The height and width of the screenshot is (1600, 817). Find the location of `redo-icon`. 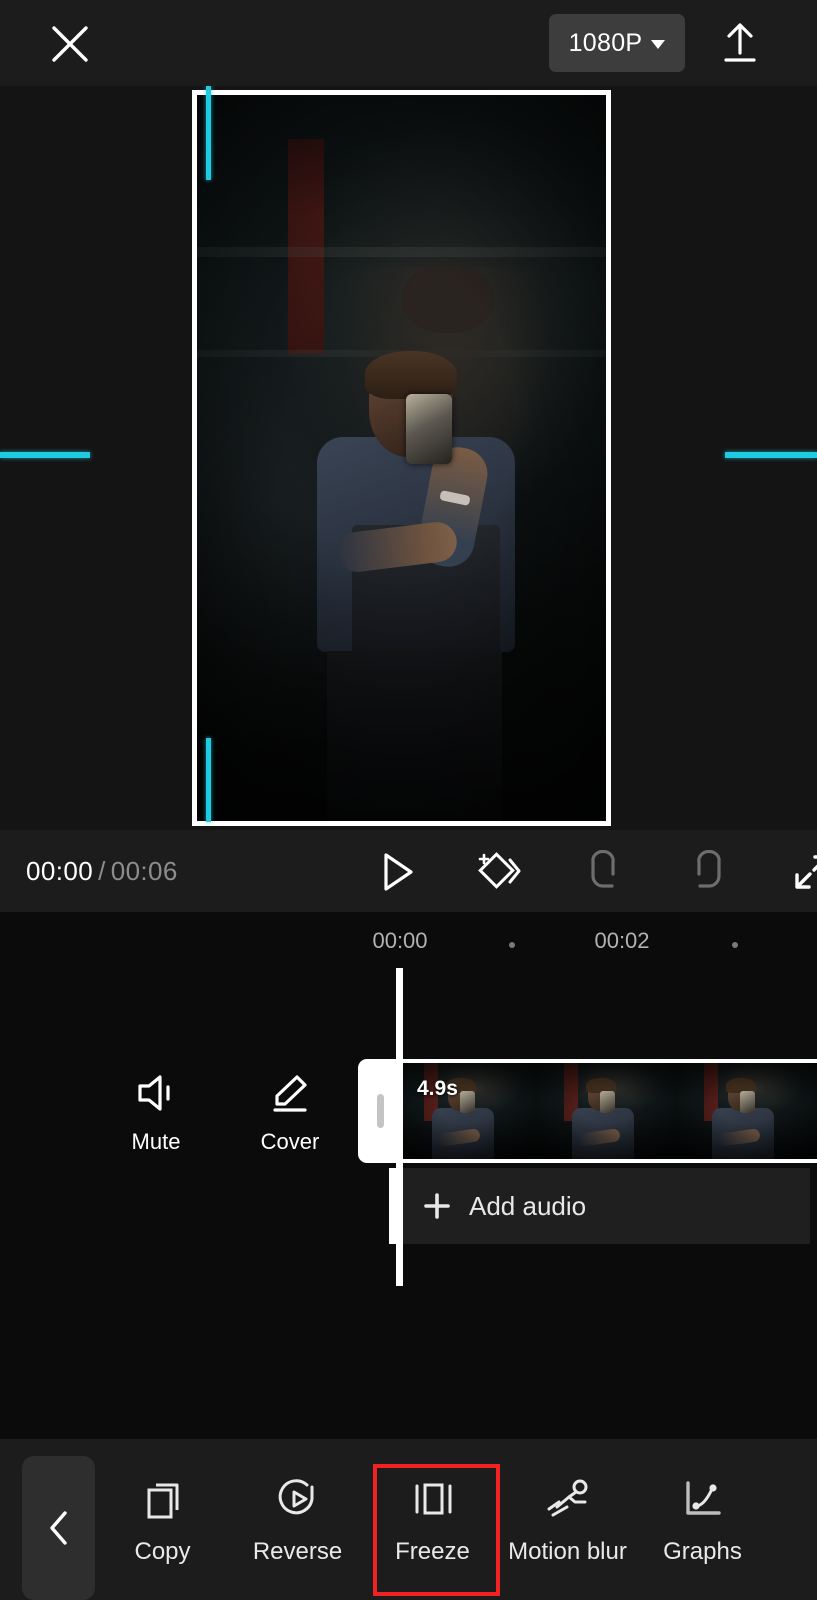

redo-icon is located at coordinates (709, 869).